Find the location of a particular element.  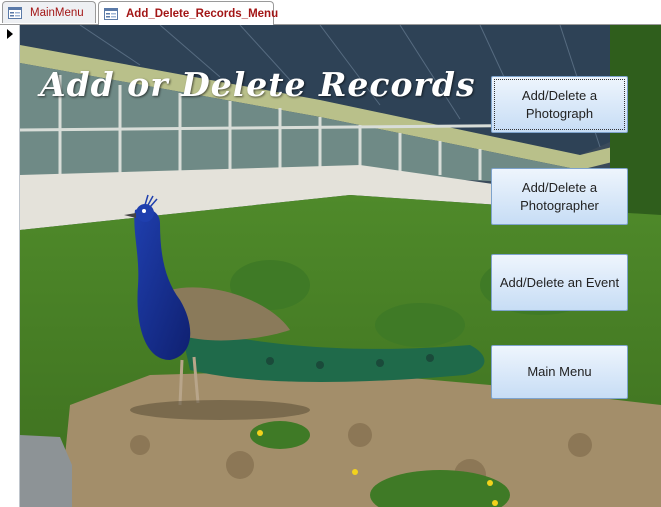

button-label: Main Menu is located at coordinates (559, 371).